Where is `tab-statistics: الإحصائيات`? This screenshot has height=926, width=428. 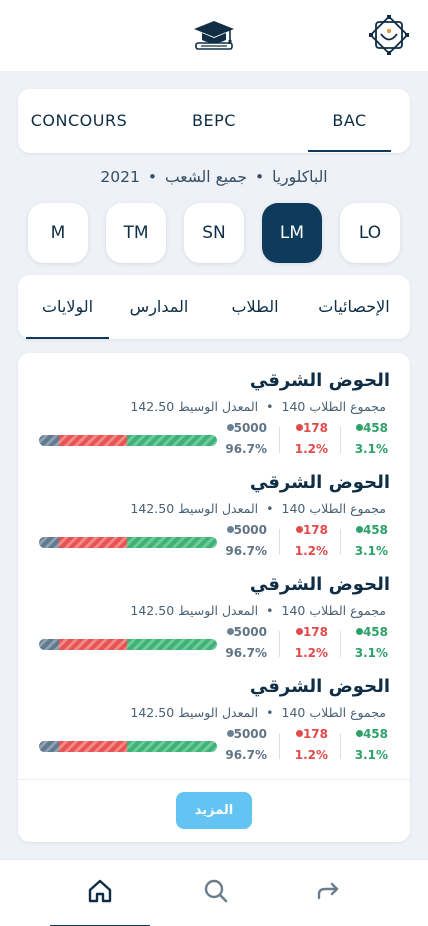 tab-statistics: الإحصائيات is located at coordinates (354, 307).